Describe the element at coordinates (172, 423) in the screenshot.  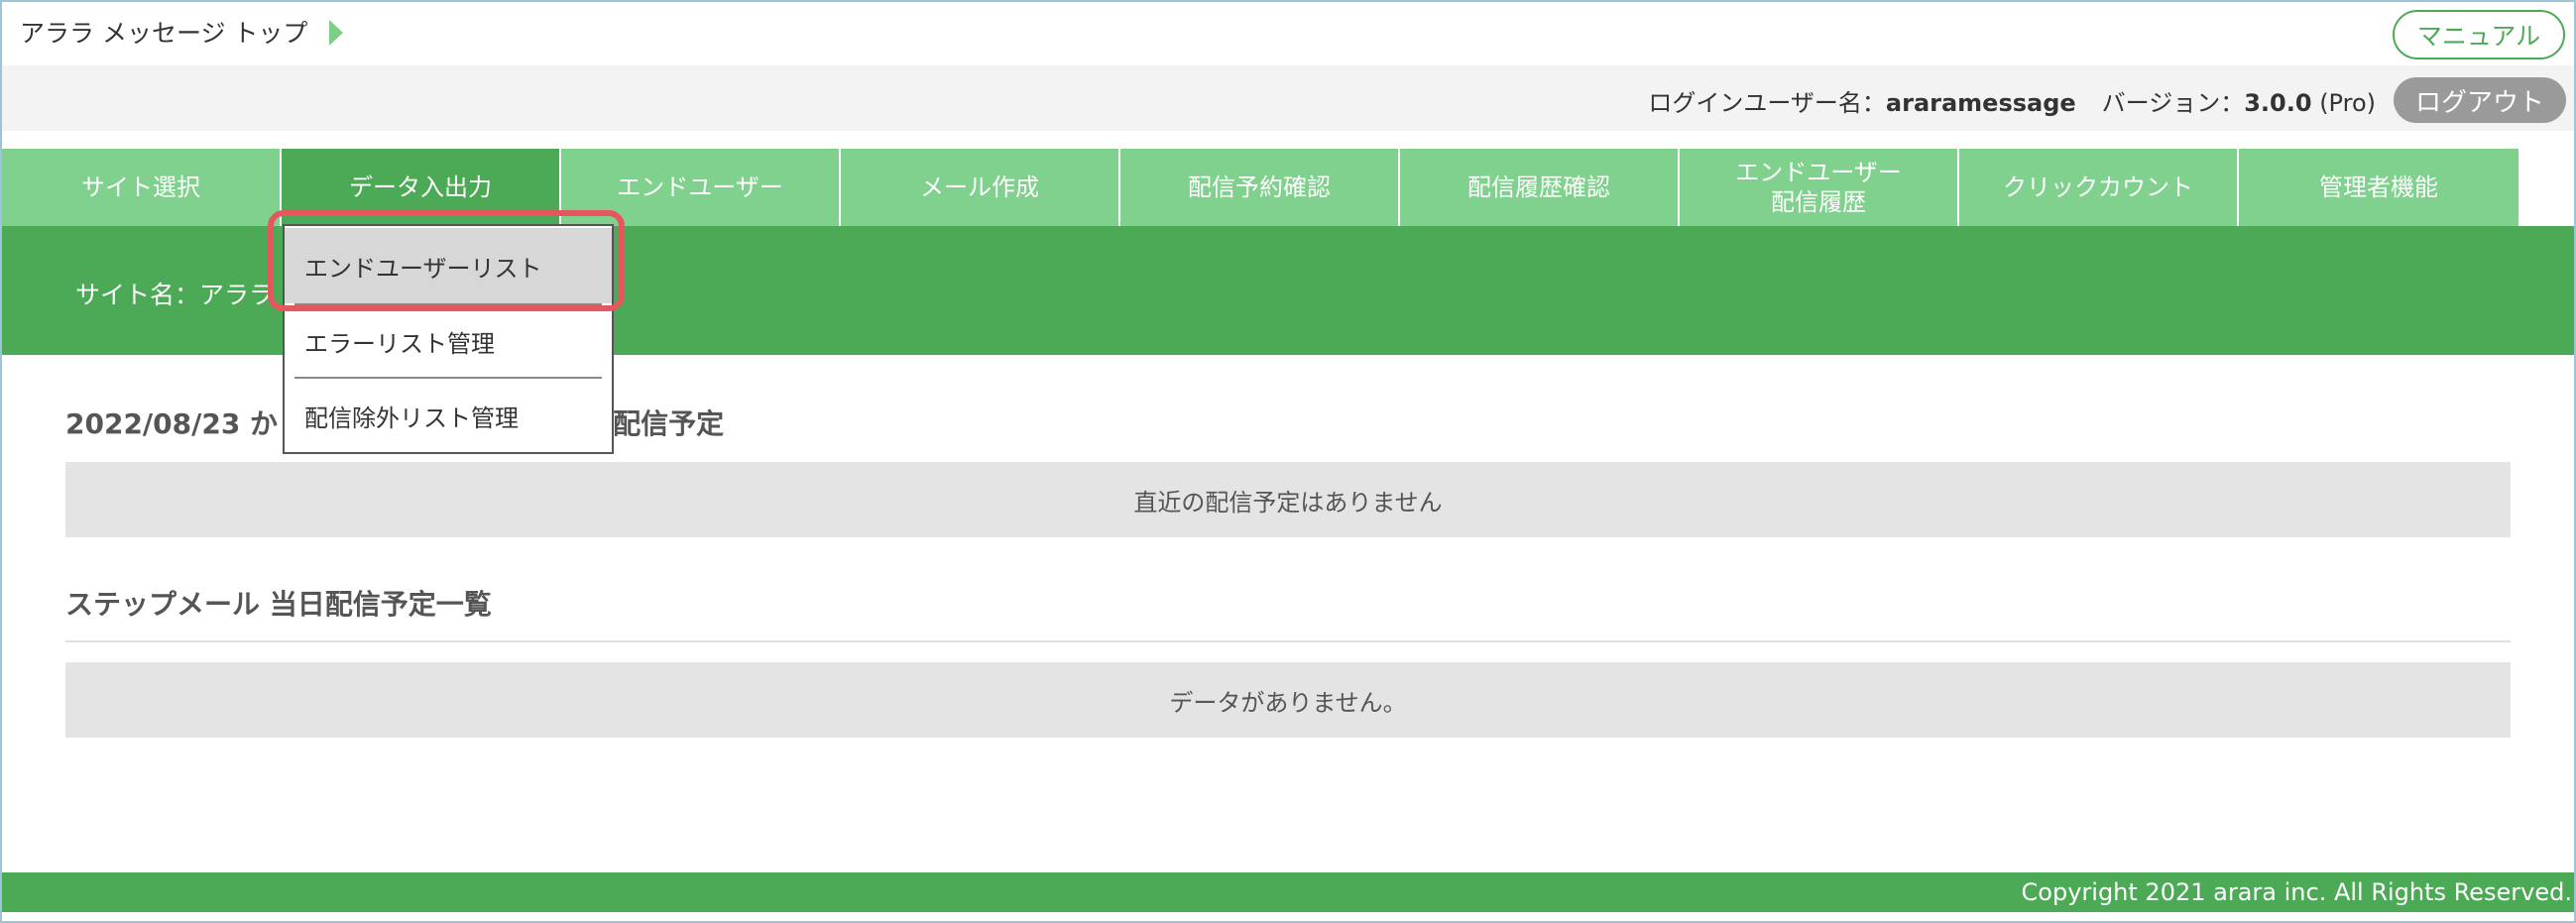
I see `schedule-title-start: 2022/08/23 か` at that location.